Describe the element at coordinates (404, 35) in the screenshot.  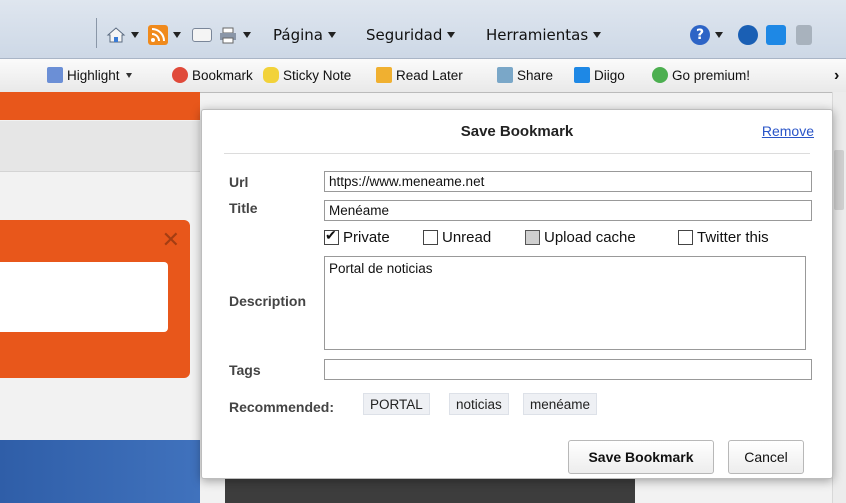
I see `security-menu-label: Seguridad` at that location.